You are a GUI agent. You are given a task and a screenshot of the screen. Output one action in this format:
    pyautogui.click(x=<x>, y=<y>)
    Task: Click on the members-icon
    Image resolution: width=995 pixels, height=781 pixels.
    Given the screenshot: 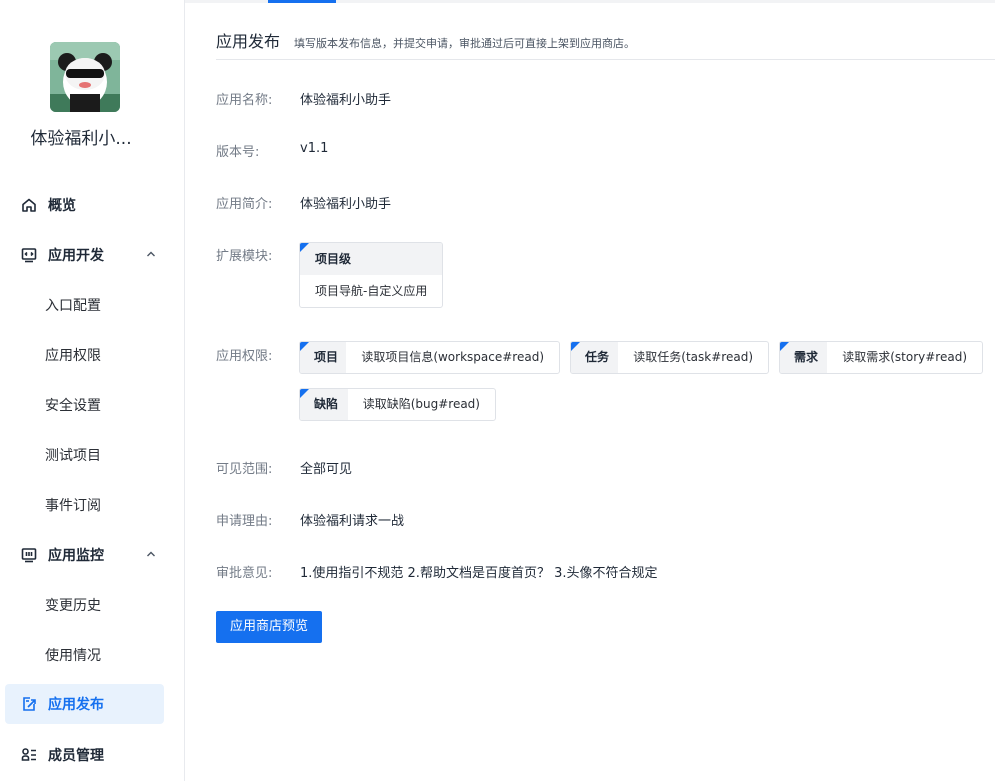 What is the action you would take?
    pyautogui.click(x=29, y=755)
    